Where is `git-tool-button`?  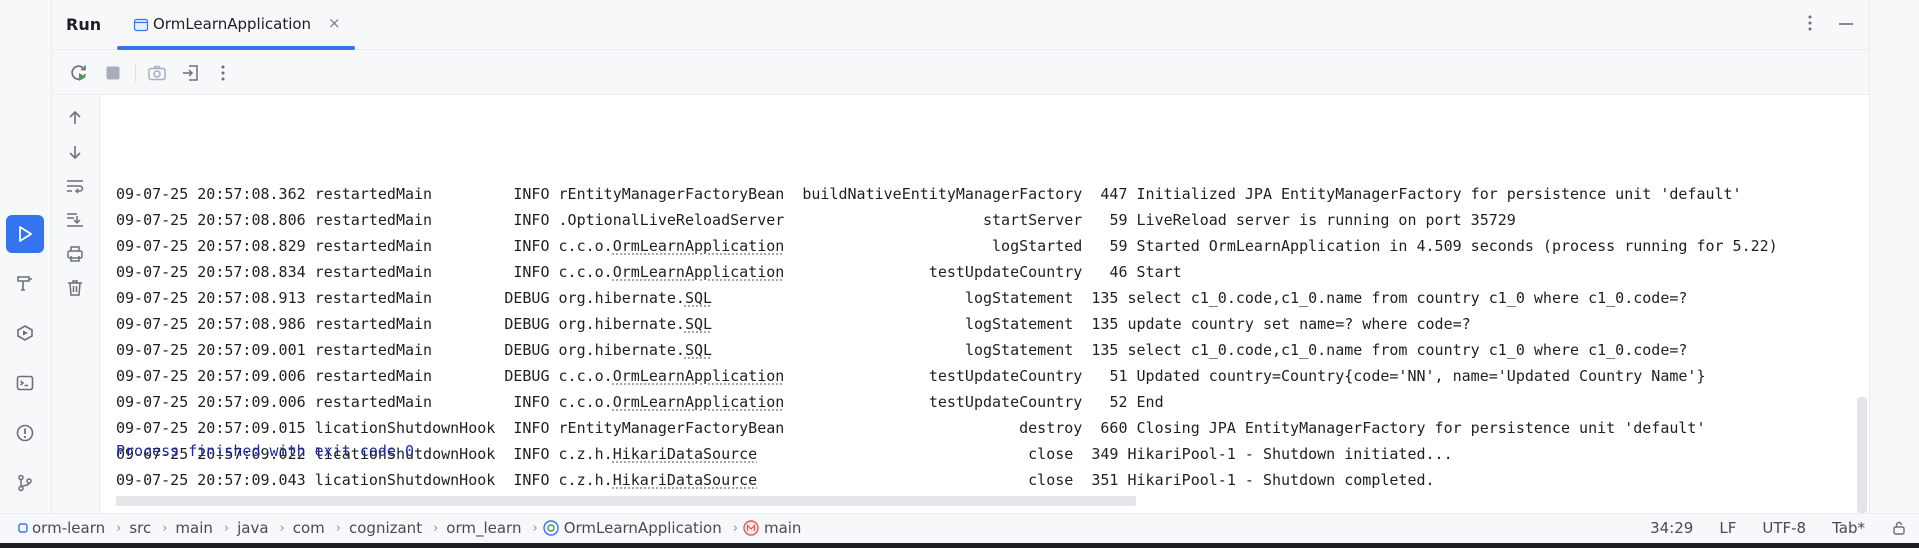
git-tool-button is located at coordinates (25, 483).